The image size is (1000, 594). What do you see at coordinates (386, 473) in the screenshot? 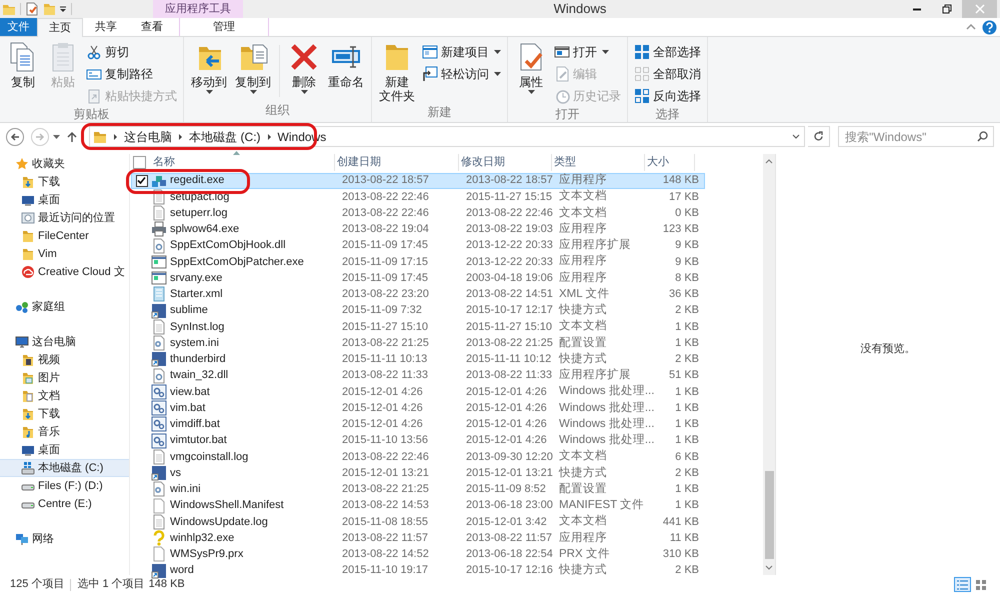
I see `created-date: 2015-12-01 13:21` at bounding box center [386, 473].